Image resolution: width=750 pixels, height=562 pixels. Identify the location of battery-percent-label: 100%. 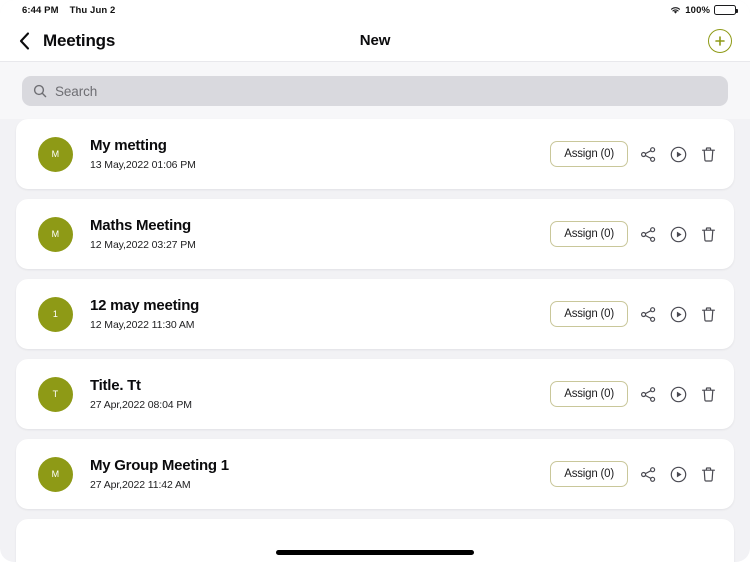
(697, 10).